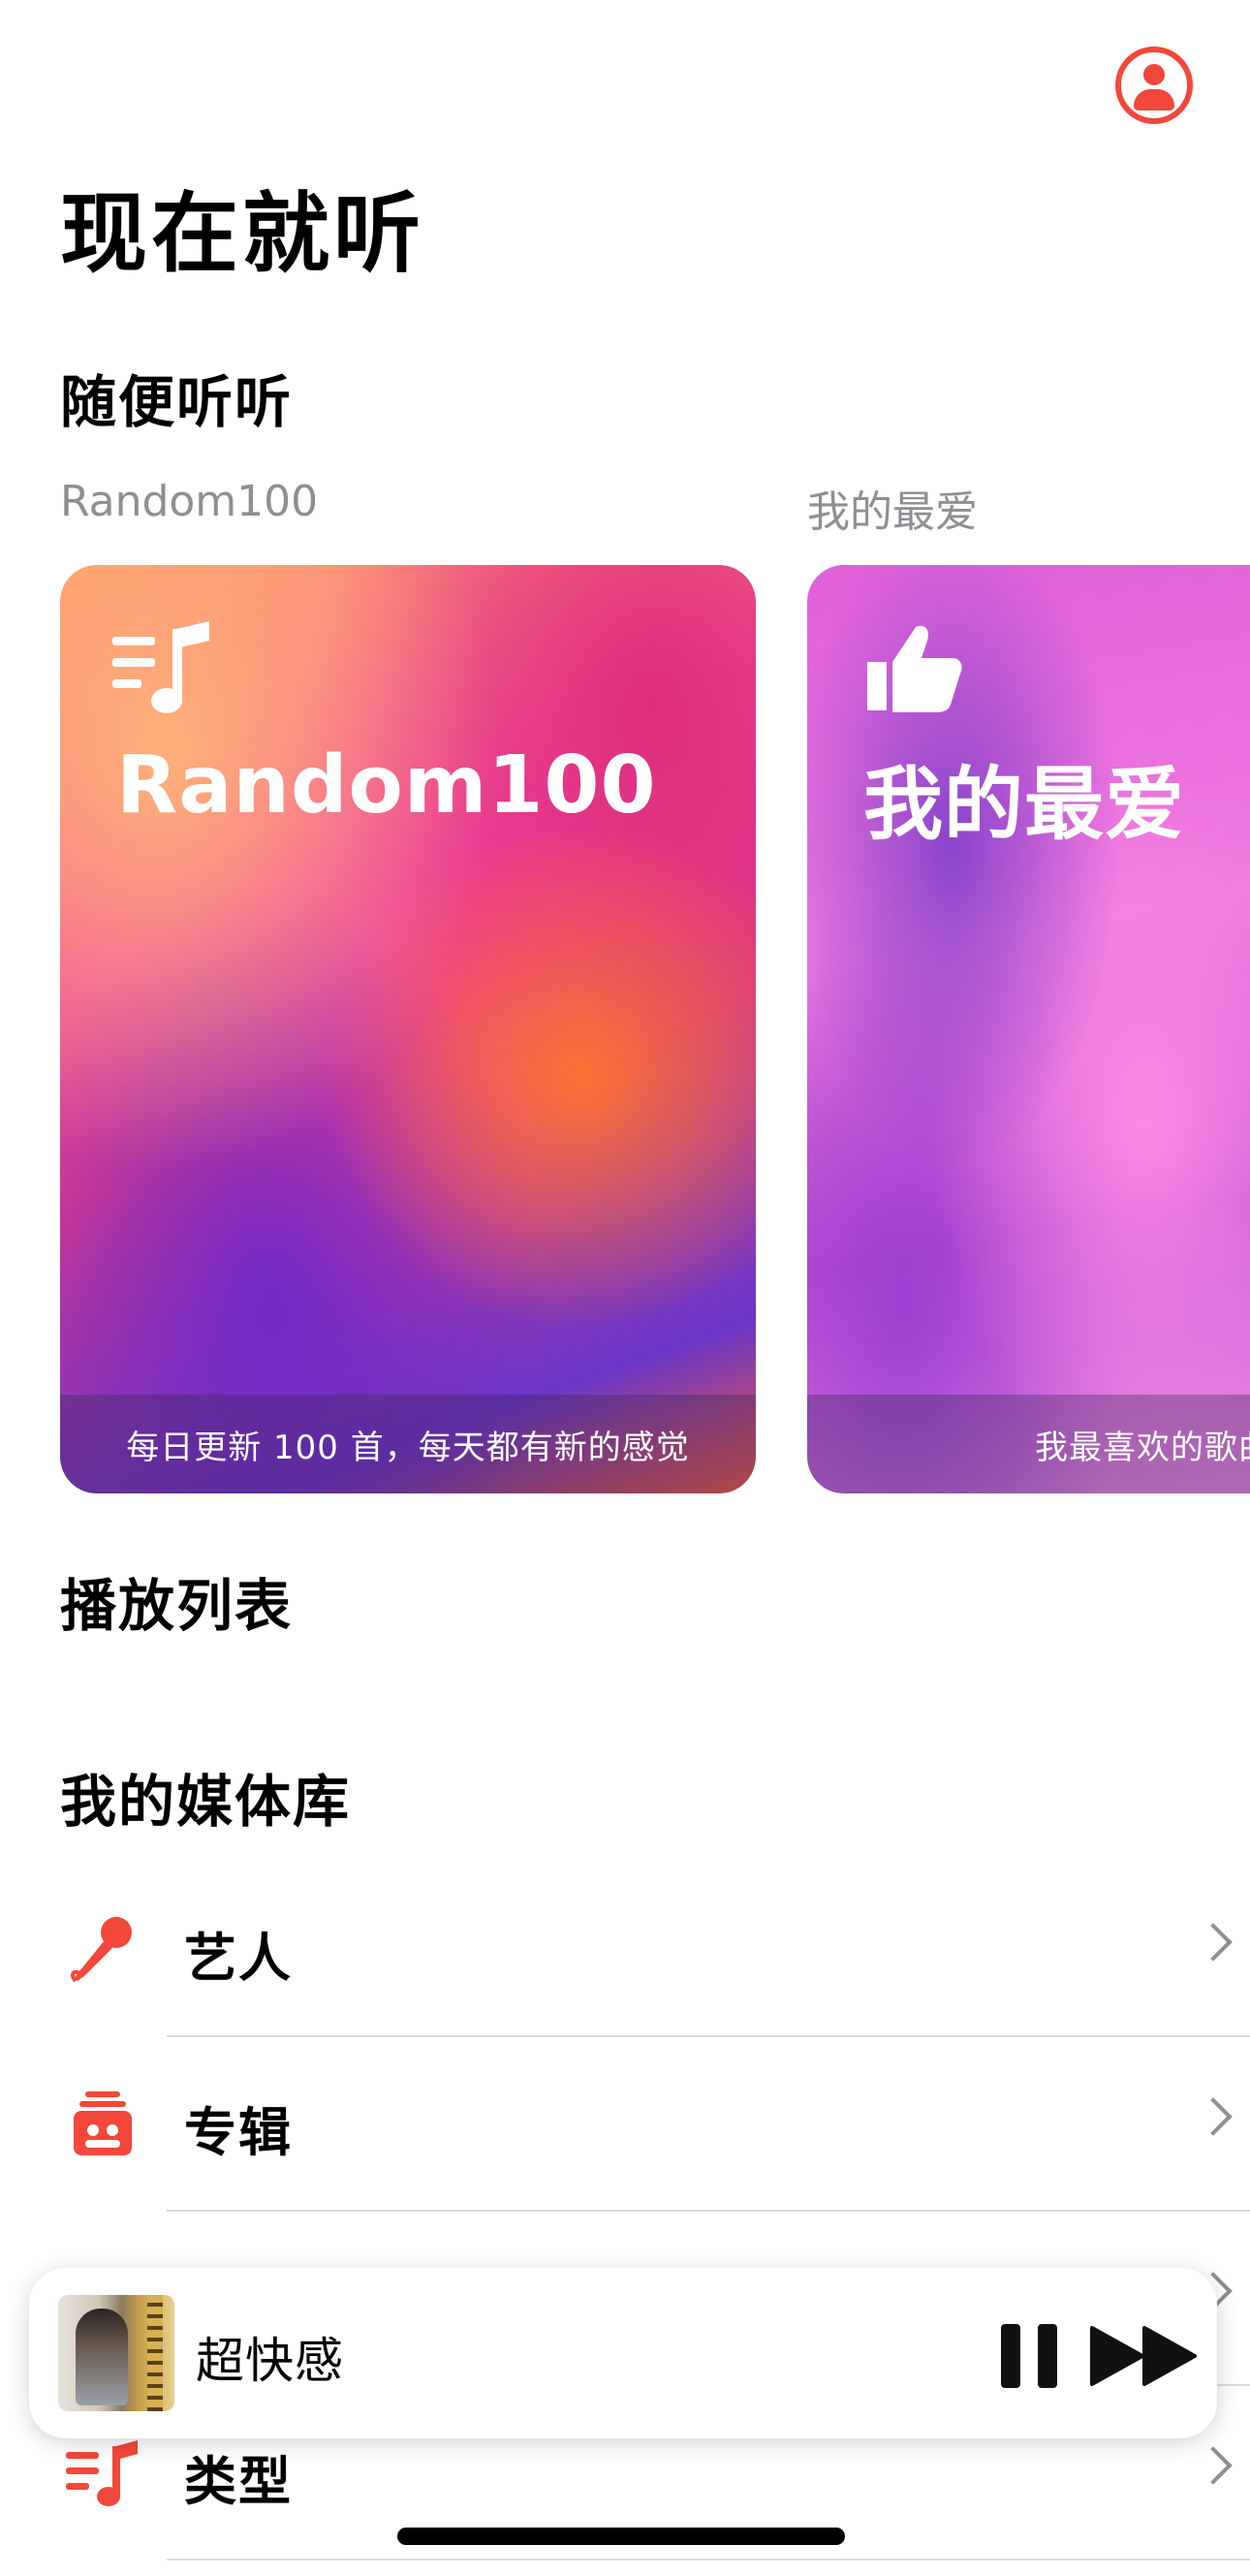  Describe the element at coordinates (160, 667) in the screenshot. I see `music-list-icon` at that location.